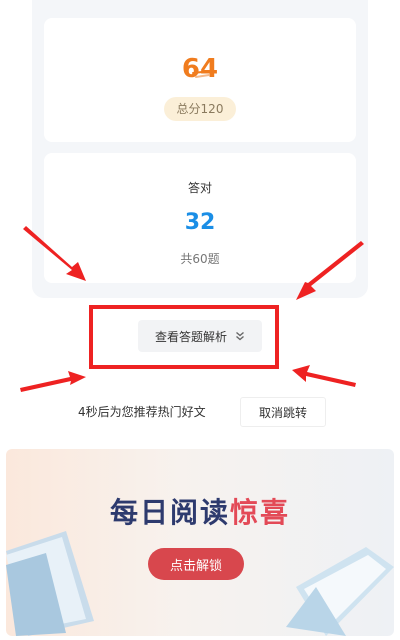  Describe the element at coordinates (200, 259) in the screenshot. I see `question-count: 共60题` at that location.